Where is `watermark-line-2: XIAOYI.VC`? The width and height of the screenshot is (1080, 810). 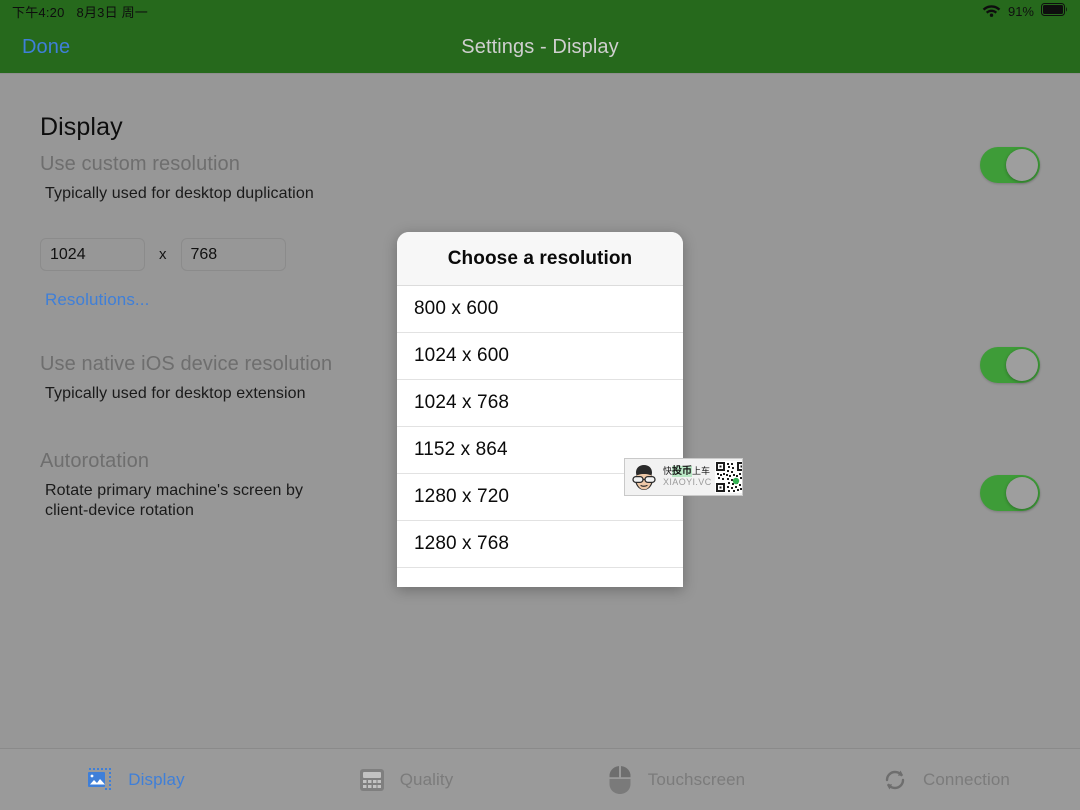 watermark-line-2: XIAOYI.VC is located at coordinates (687, 481).